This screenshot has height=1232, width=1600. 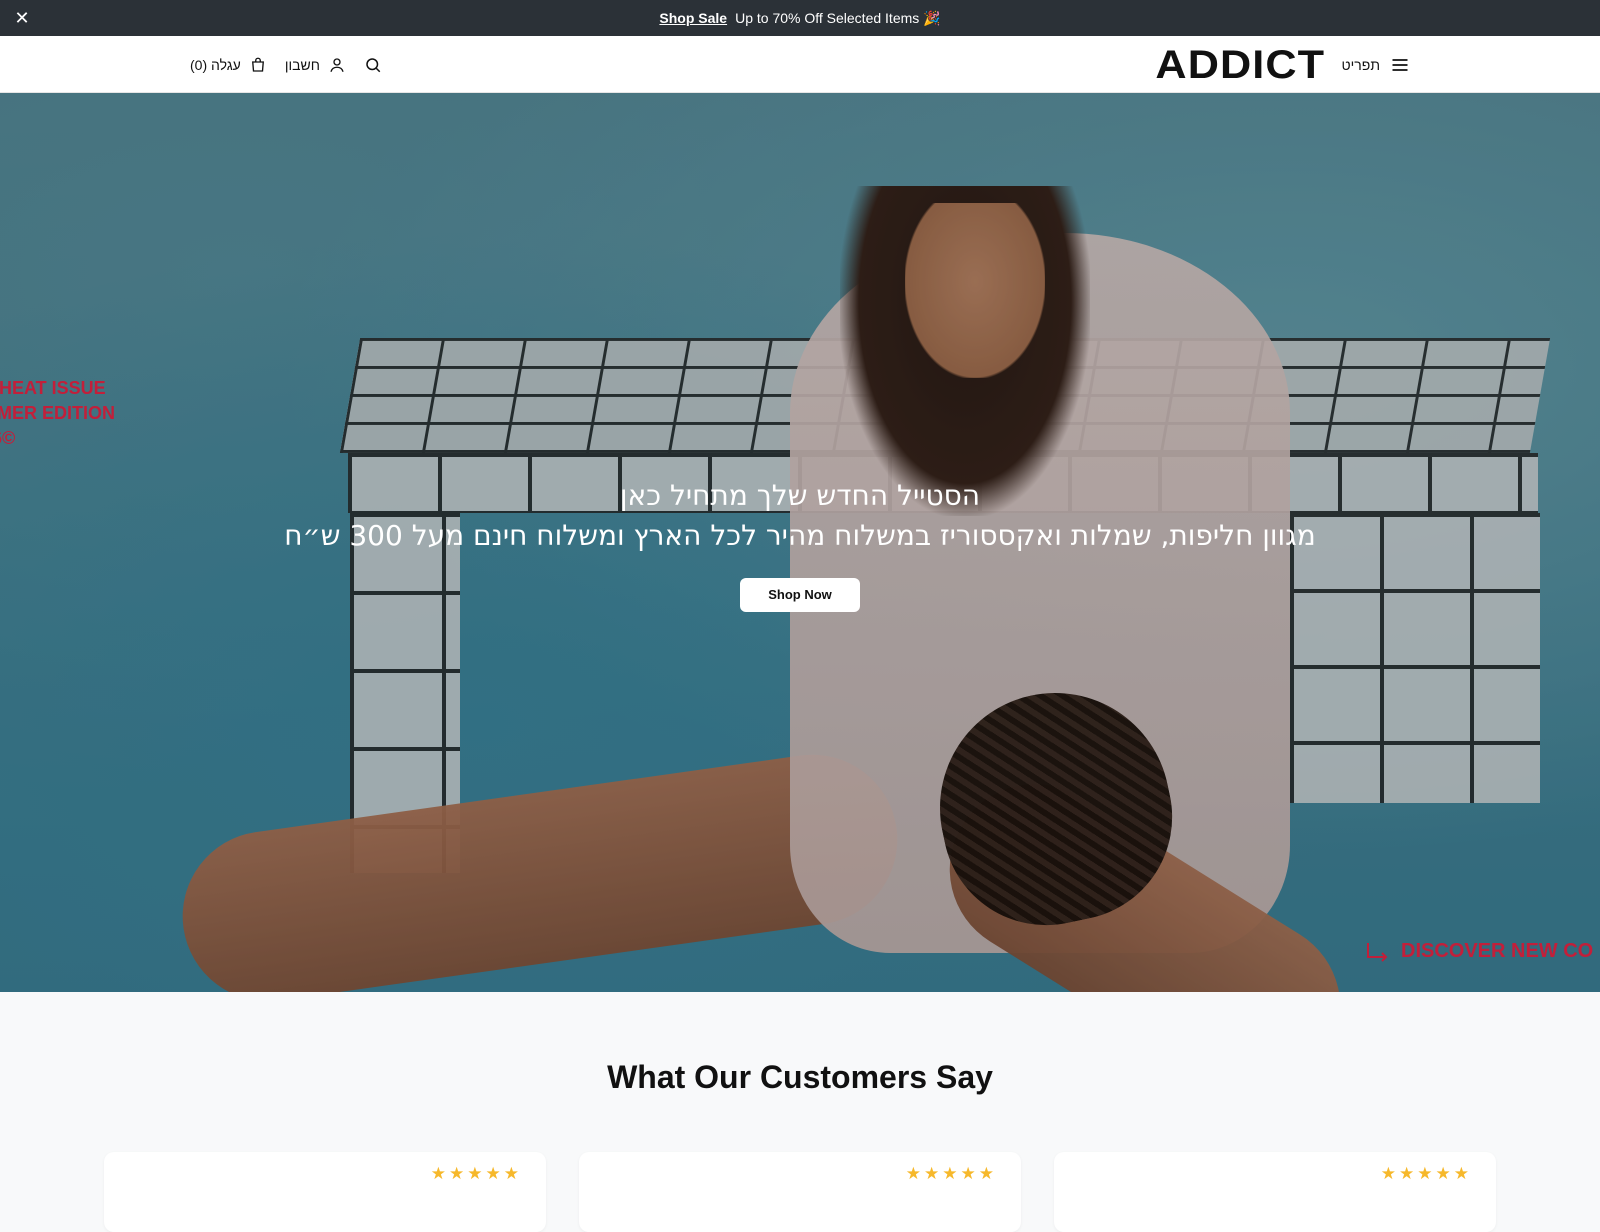 I want to click on account-label: חשבון, so click(x=302, y=64).